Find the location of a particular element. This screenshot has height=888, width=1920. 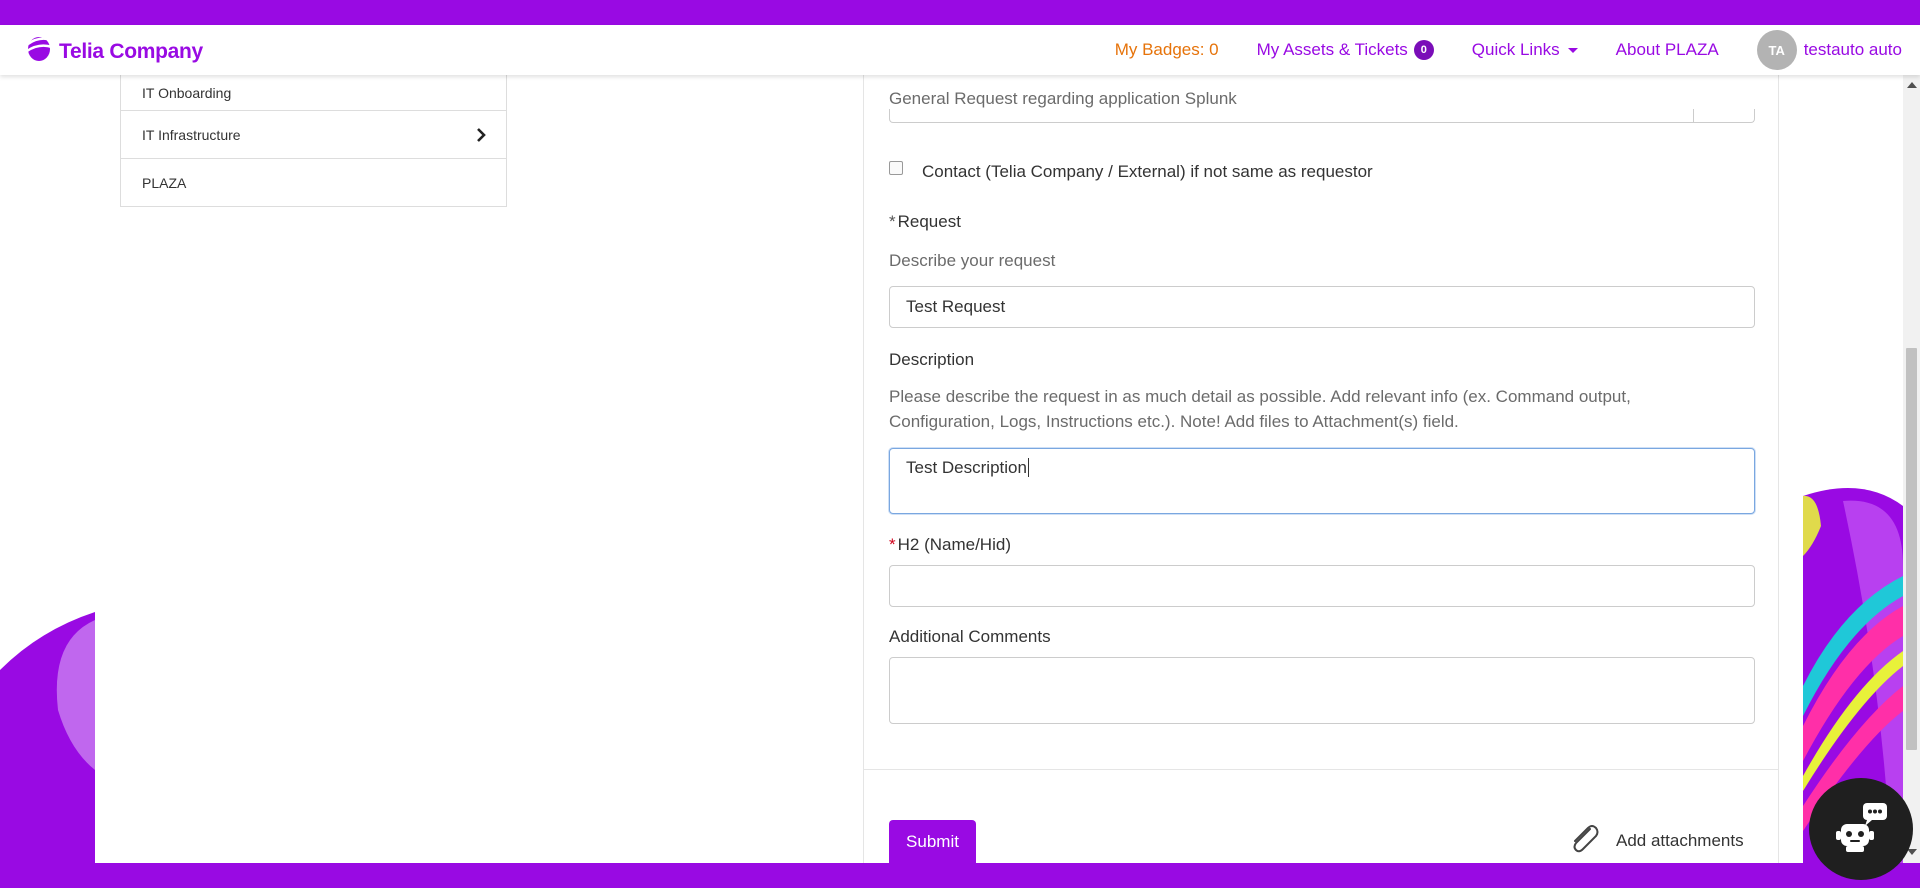

description-label: Description is located at coordinates (932, 359).